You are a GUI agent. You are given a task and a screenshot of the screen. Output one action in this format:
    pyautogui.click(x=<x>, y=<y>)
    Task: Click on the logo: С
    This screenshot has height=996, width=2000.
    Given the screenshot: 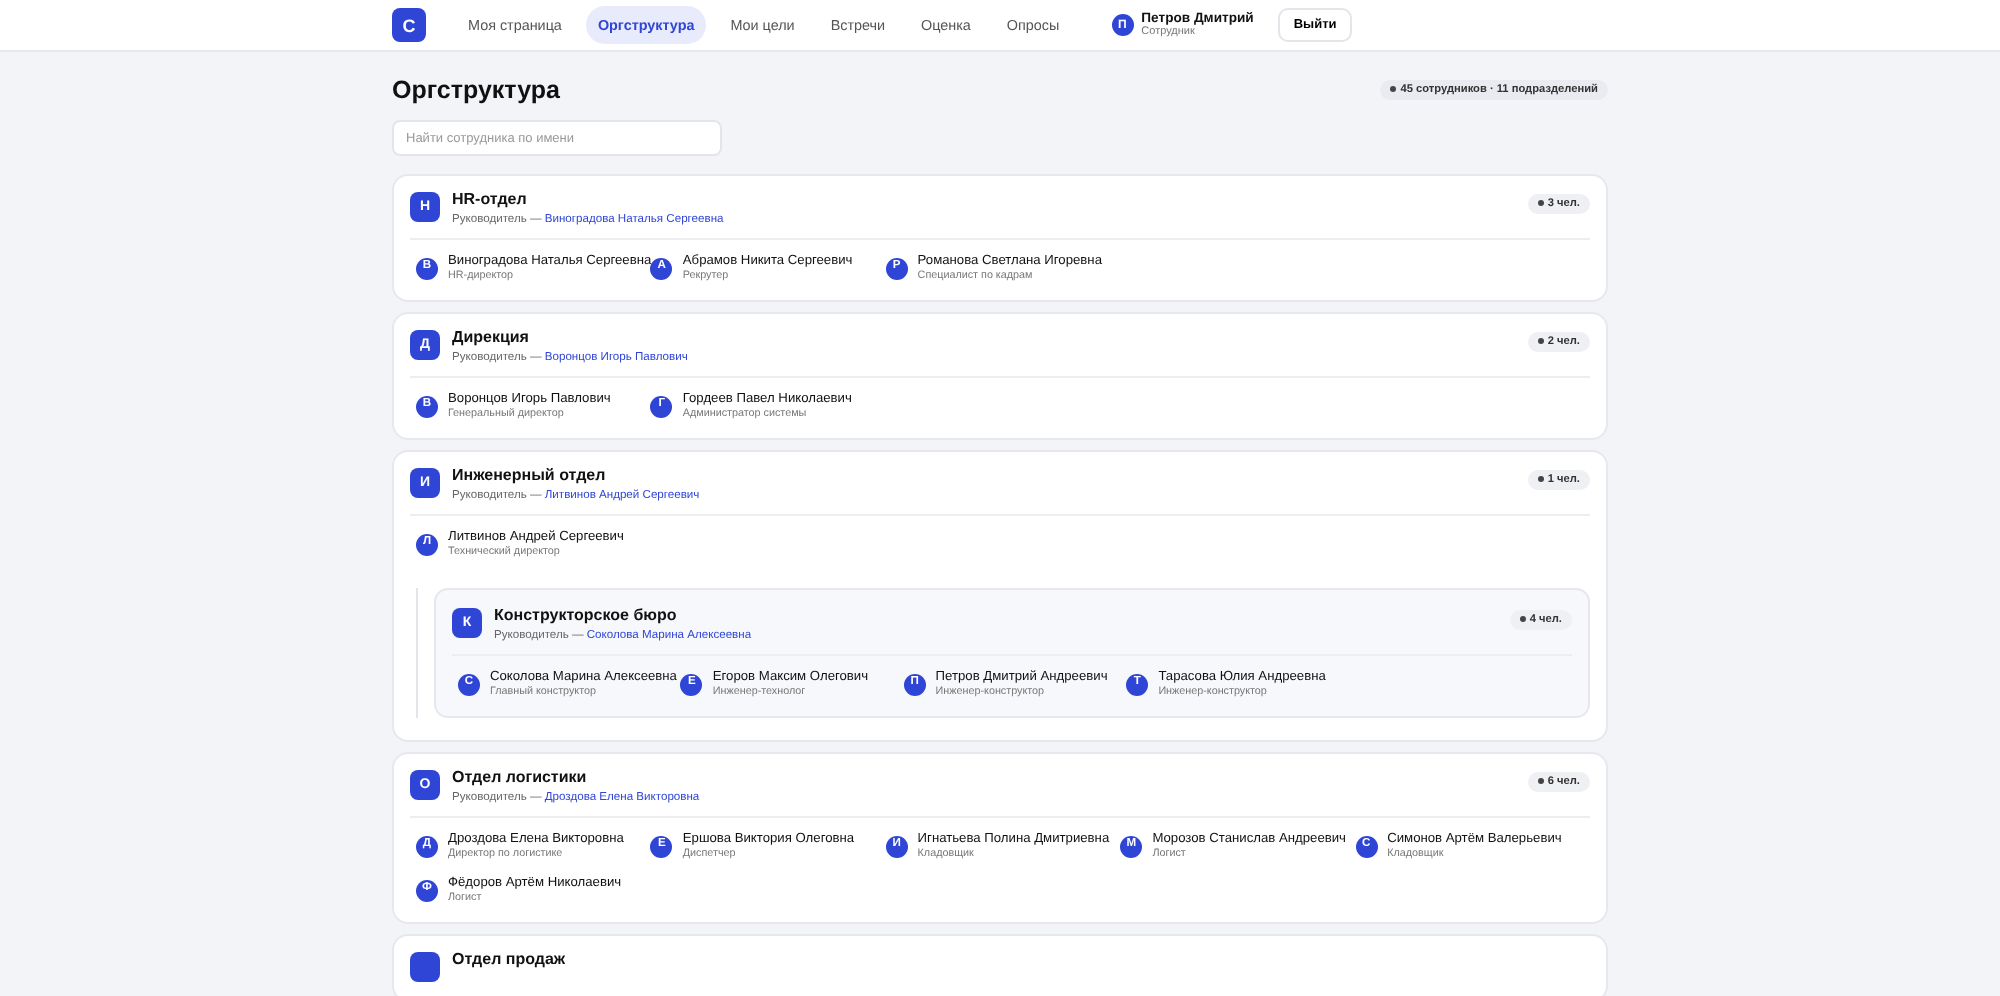 What is the action you would take?
    pyautogui.click(x=409, y=25)
    